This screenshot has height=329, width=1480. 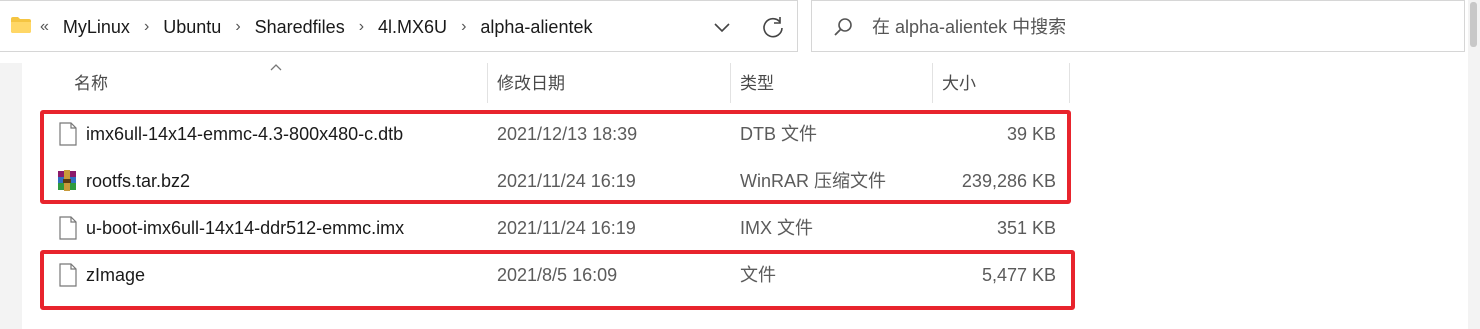 I want to click on sort-ascending-icon, so click(x=276, y=67).